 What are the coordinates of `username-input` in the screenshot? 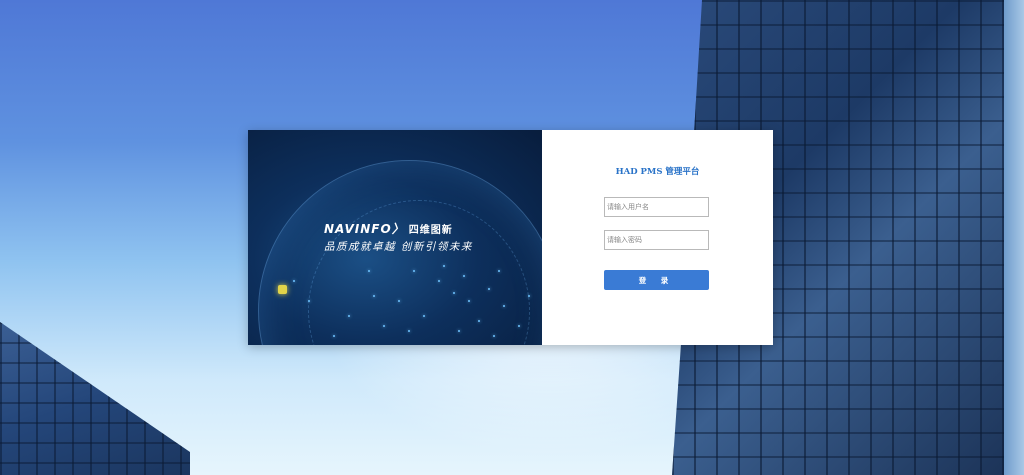 It's located at (656, 207).